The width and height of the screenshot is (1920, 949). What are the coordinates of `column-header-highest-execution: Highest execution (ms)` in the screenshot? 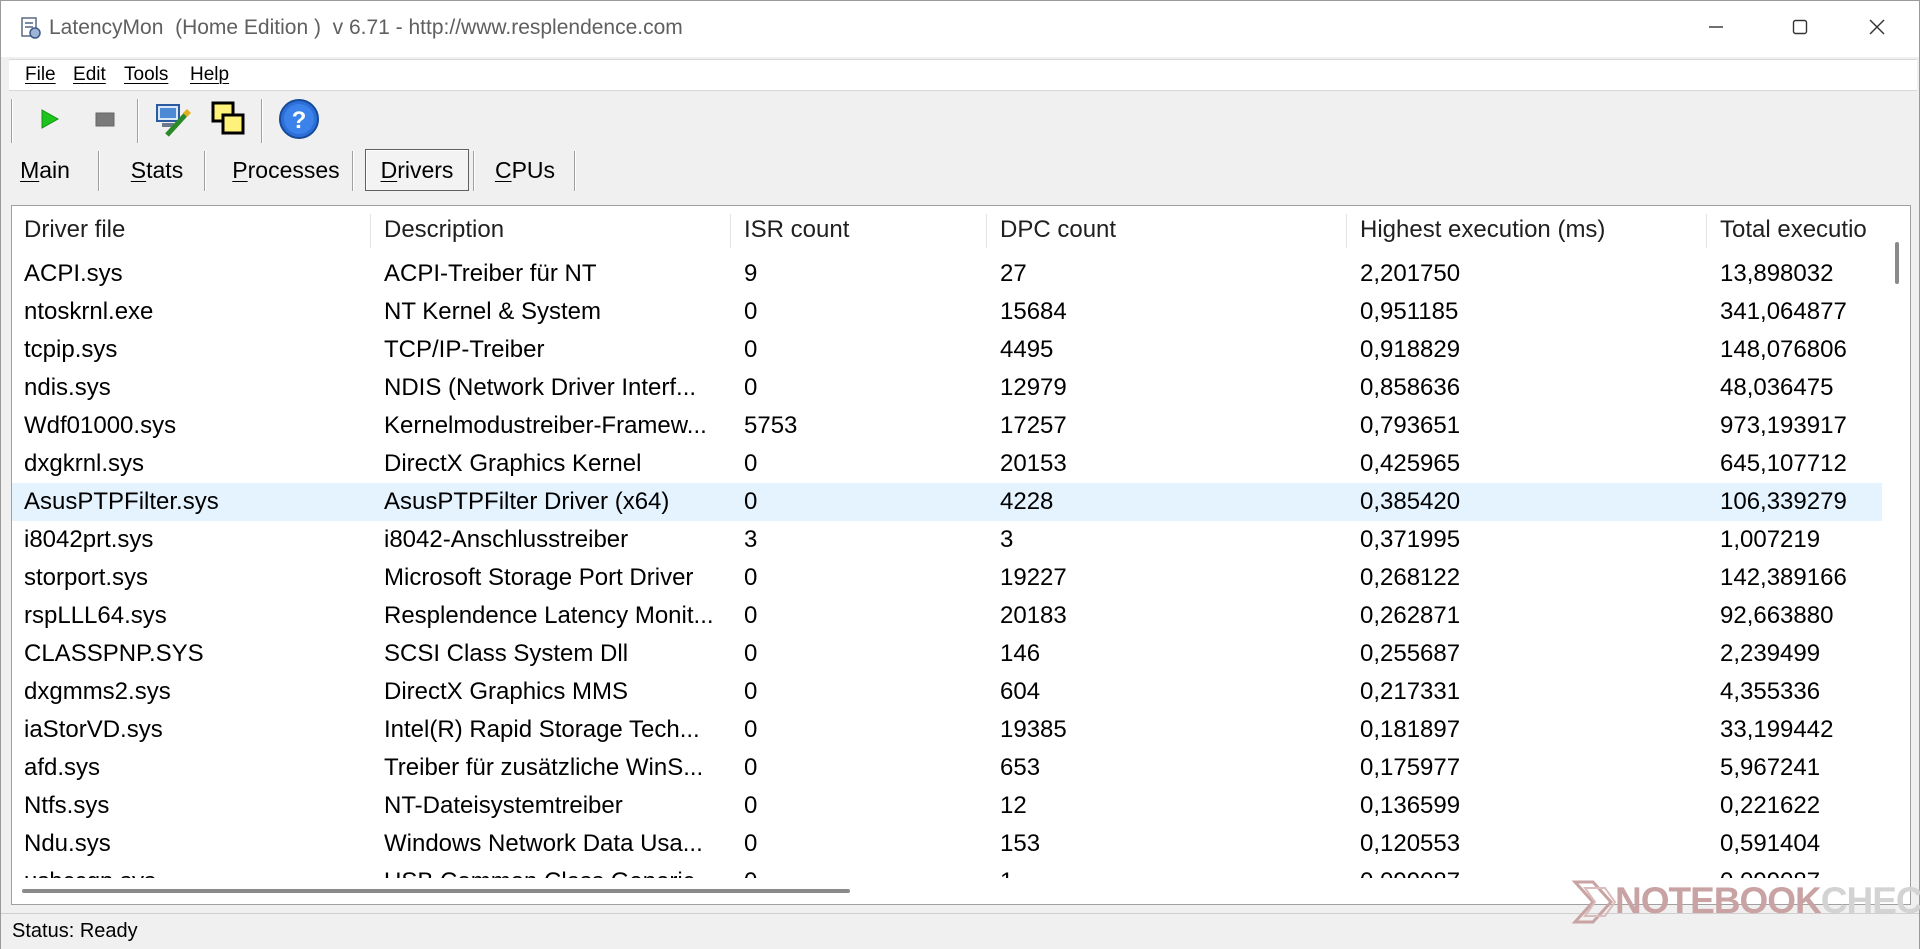 It's located at (1527, 230).